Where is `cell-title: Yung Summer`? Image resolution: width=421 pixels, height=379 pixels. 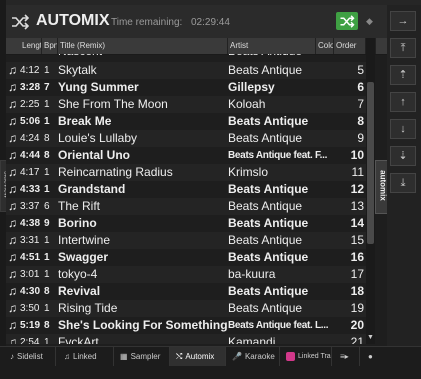
cell-title: Yung Summer is located at coordinates (98, 87).